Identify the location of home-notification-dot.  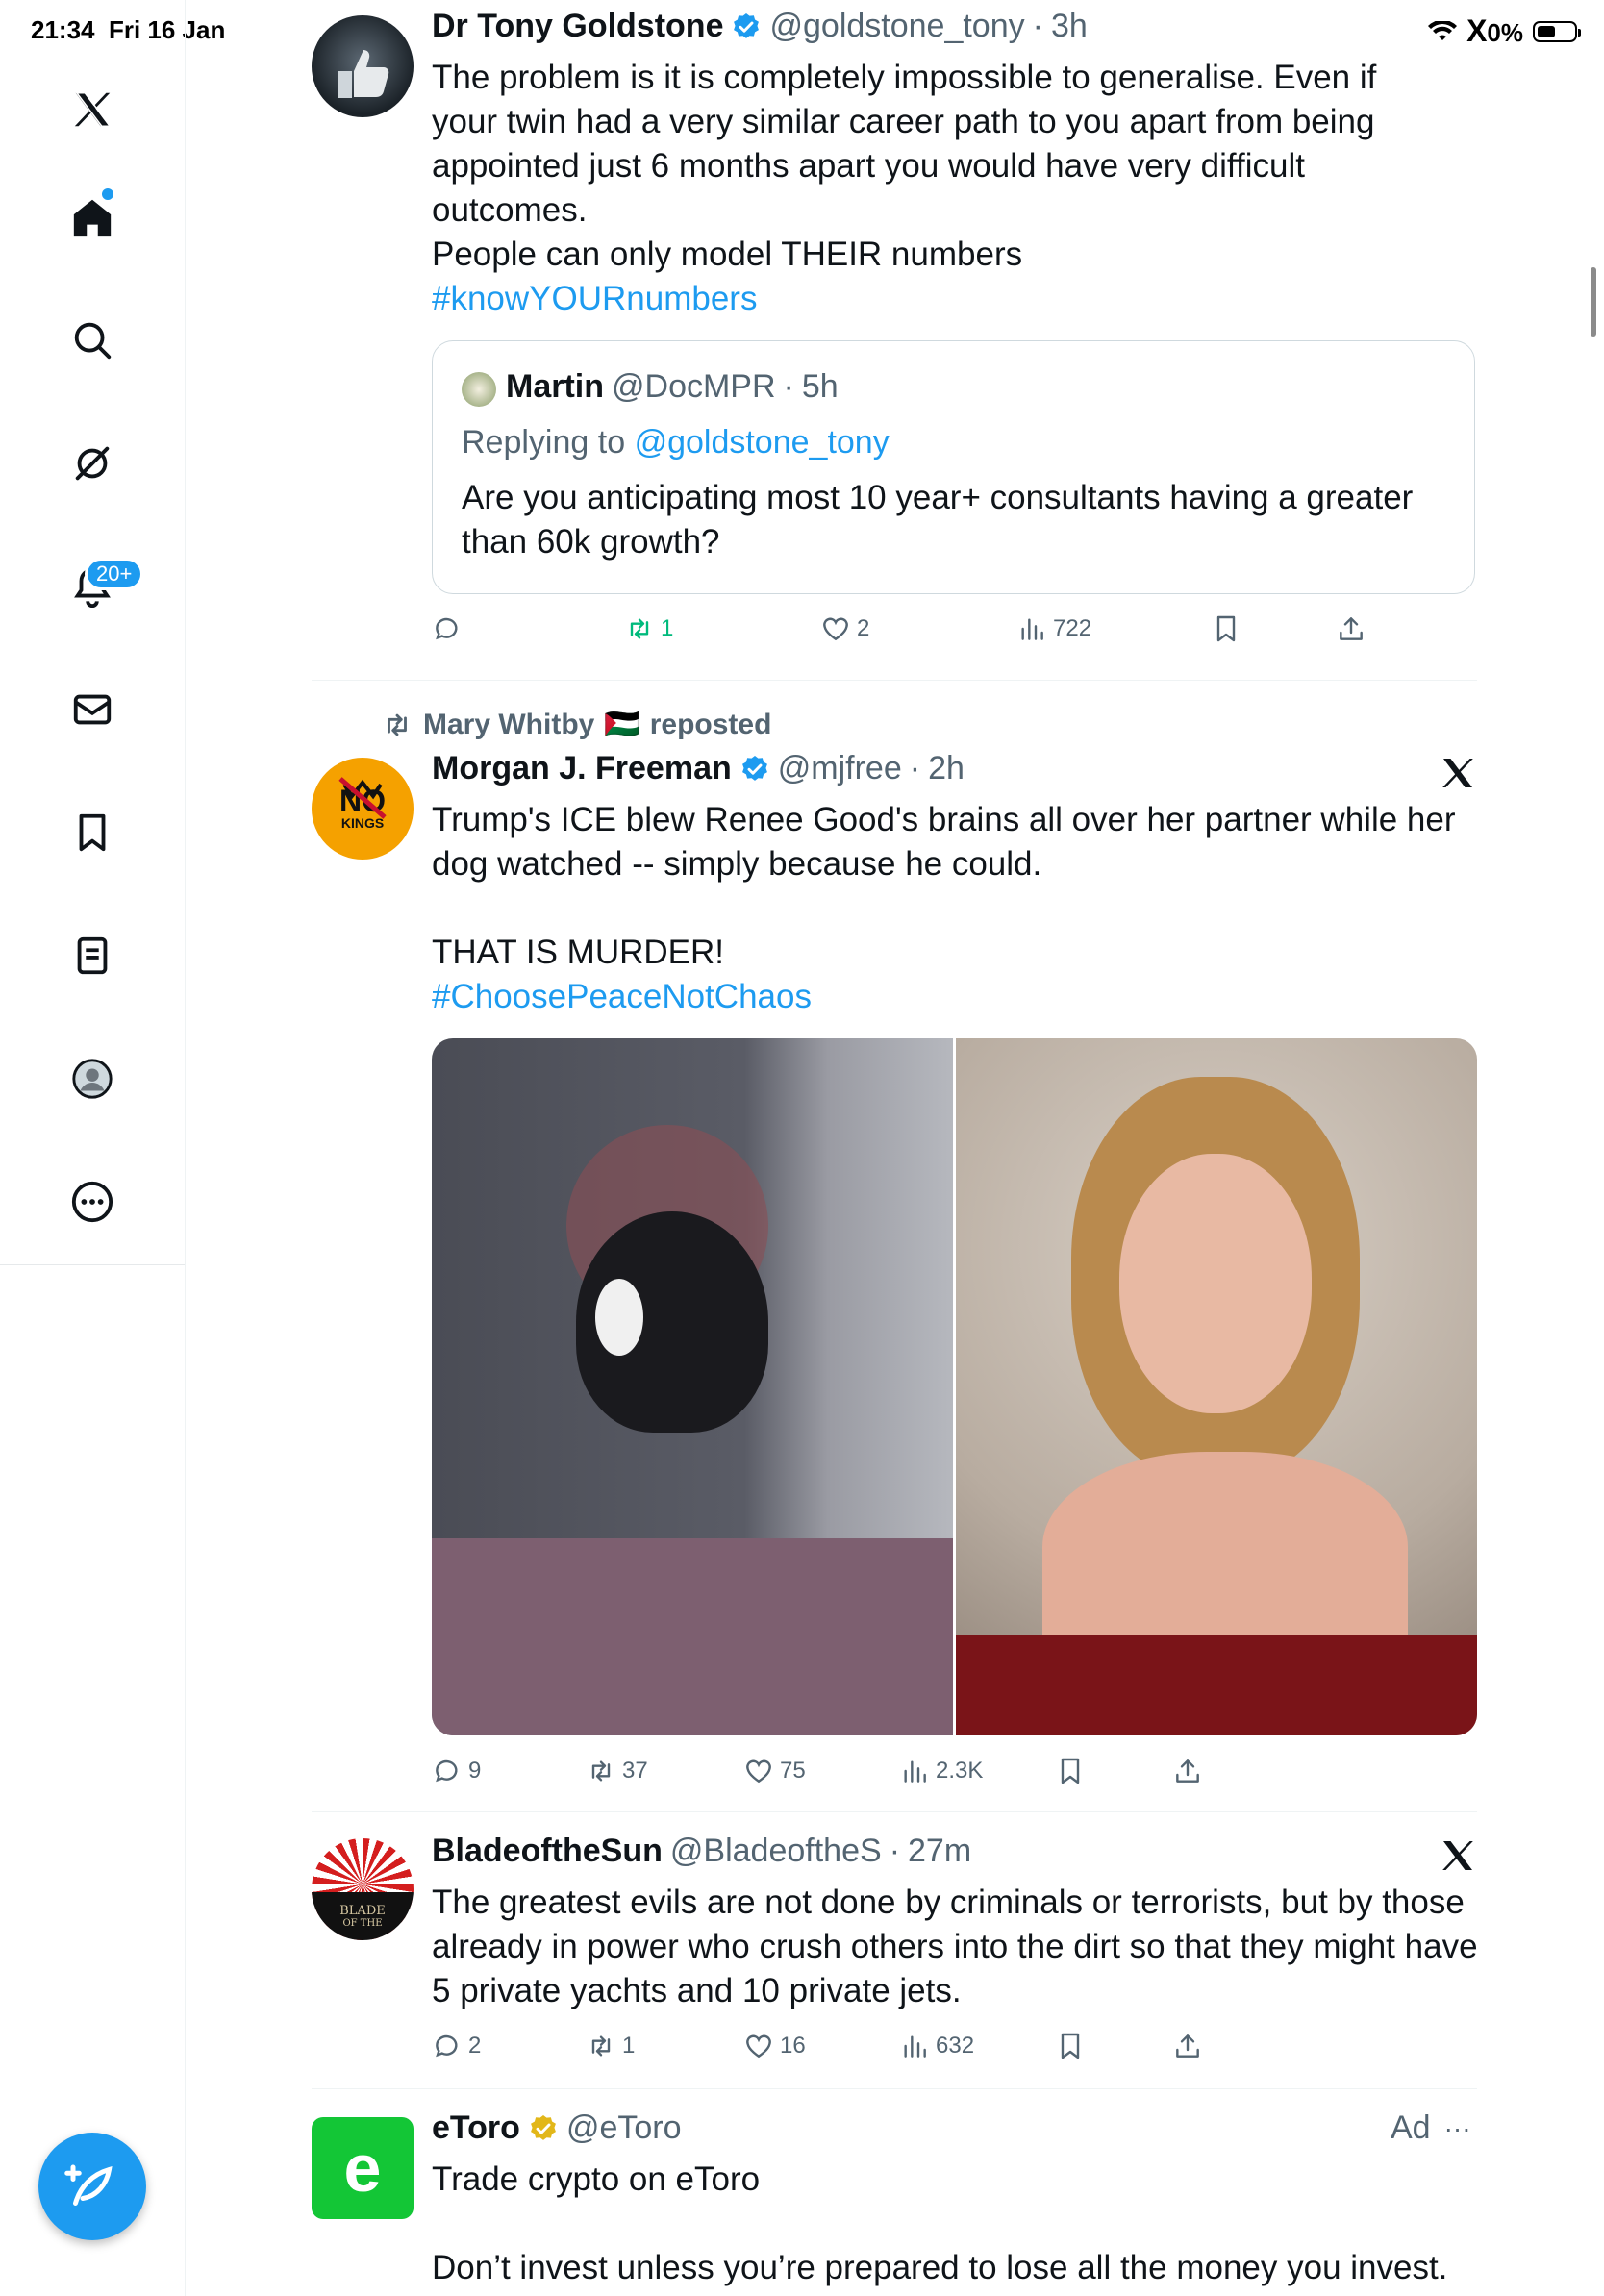
(107, 194).